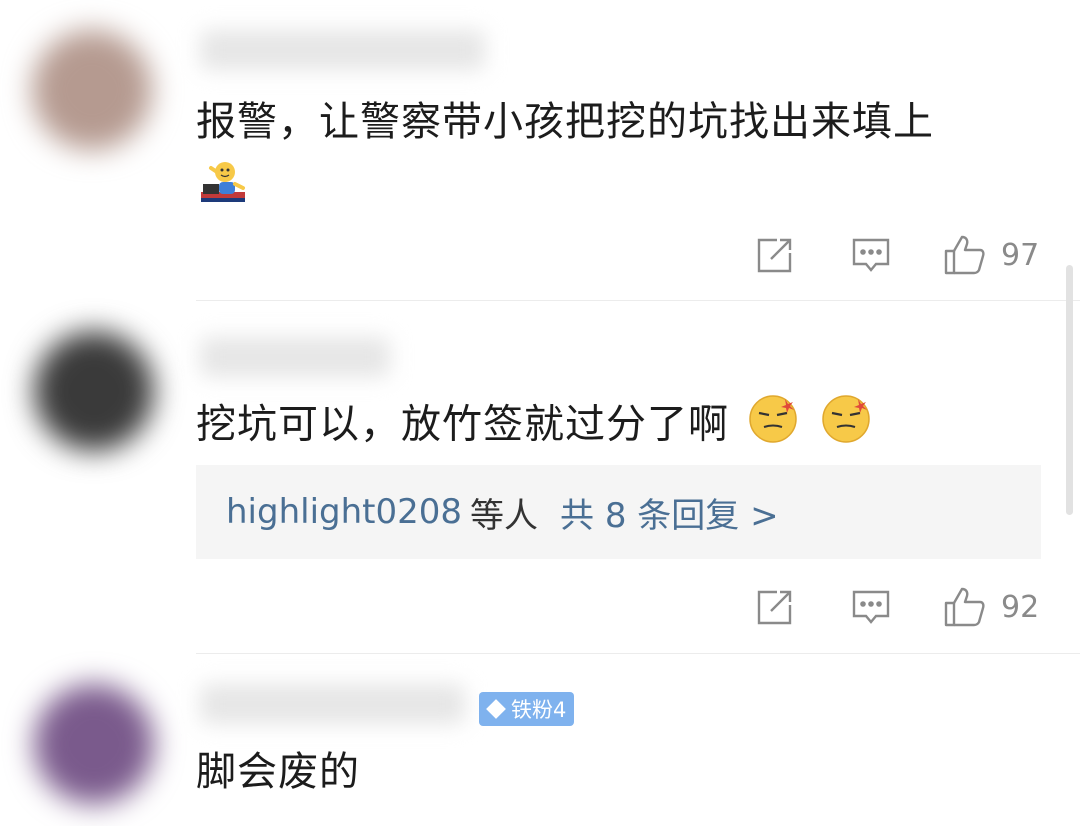  What do you see at coordinates (534, 426) in the screenshot?
I see `comment-text: 挖坑可以，放竹签就过分了啊` at bounding box center [534, 426].